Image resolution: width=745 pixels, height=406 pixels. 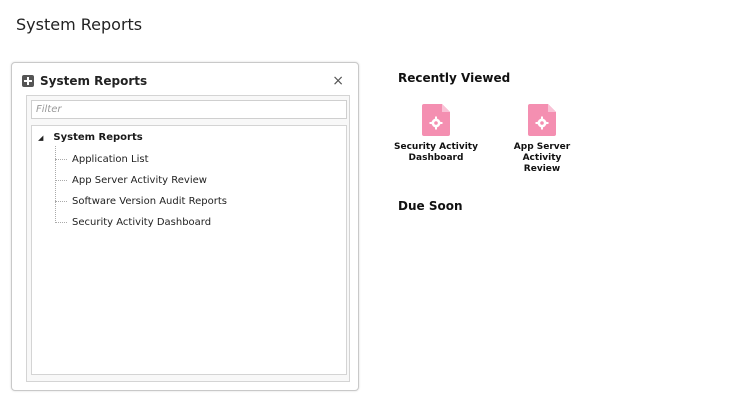 I want to click on tree-root-system-reports: ◢ System Reports, so click(x=90, y=137).